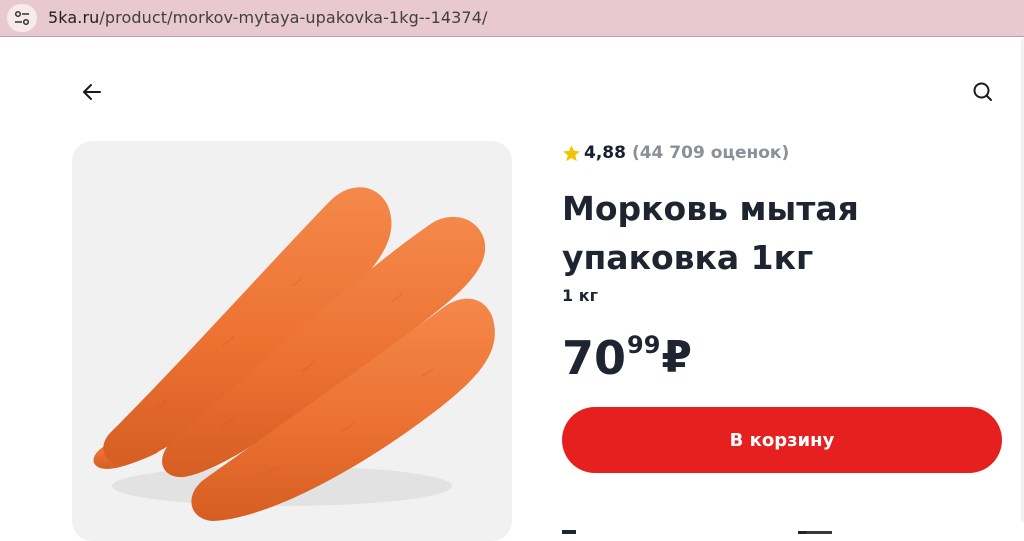 The image size is (1024, 541). I want to click on product-price: 70 99 ₽, so click(627, 358).